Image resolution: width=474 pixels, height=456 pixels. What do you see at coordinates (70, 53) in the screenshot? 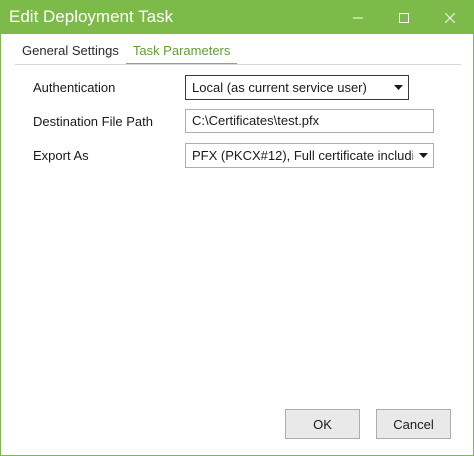
I see `tab-general-settings: General Settings` at bounding box center [70, 53].